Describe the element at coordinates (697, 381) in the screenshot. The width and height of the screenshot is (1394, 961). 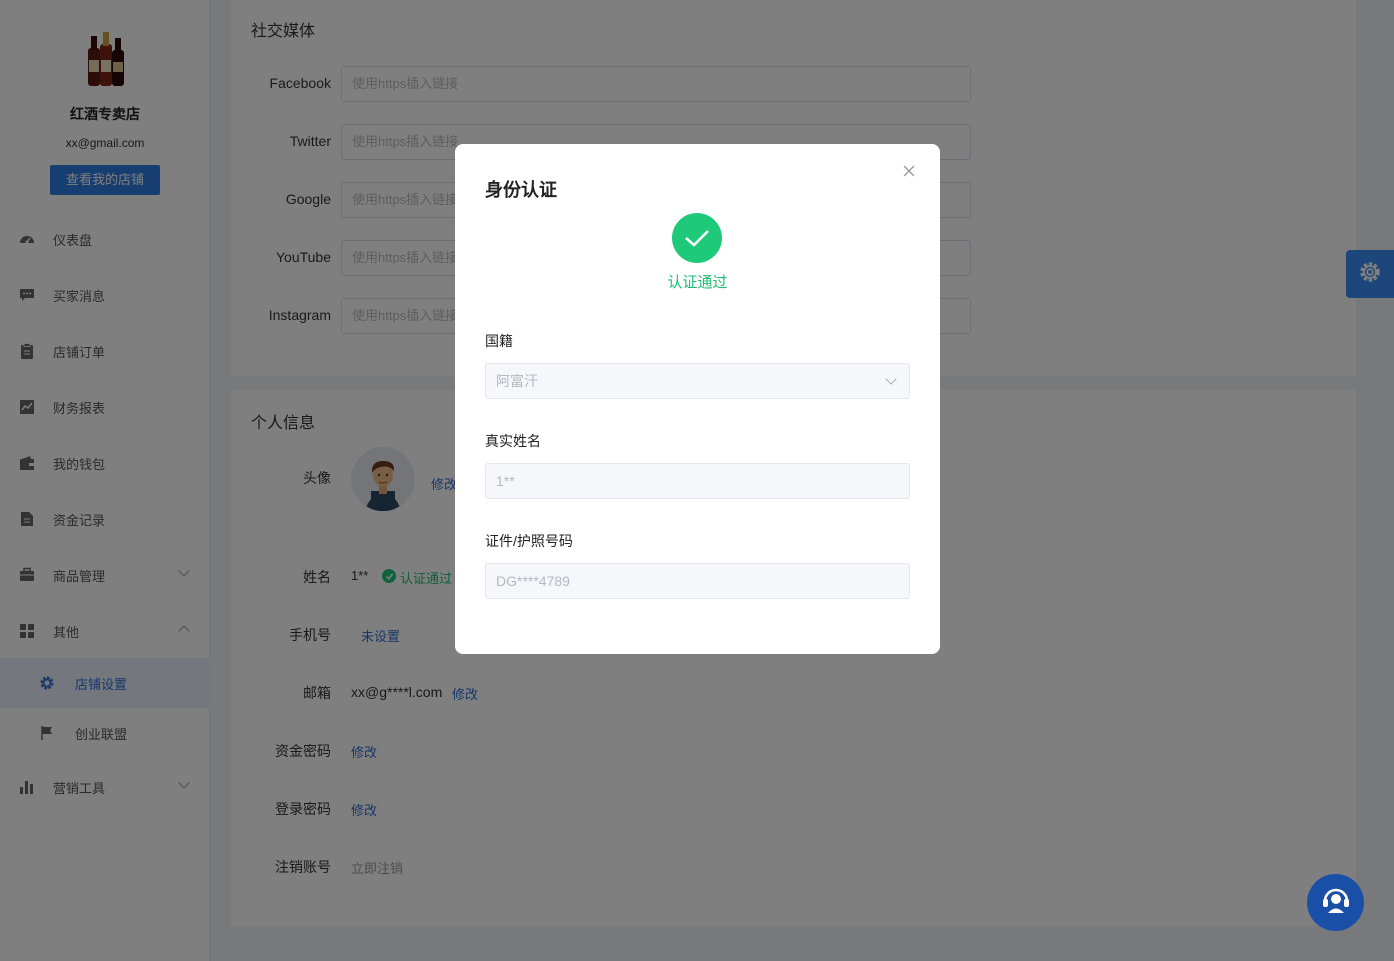
I see `nationality-select: 阿富汗` at that location.